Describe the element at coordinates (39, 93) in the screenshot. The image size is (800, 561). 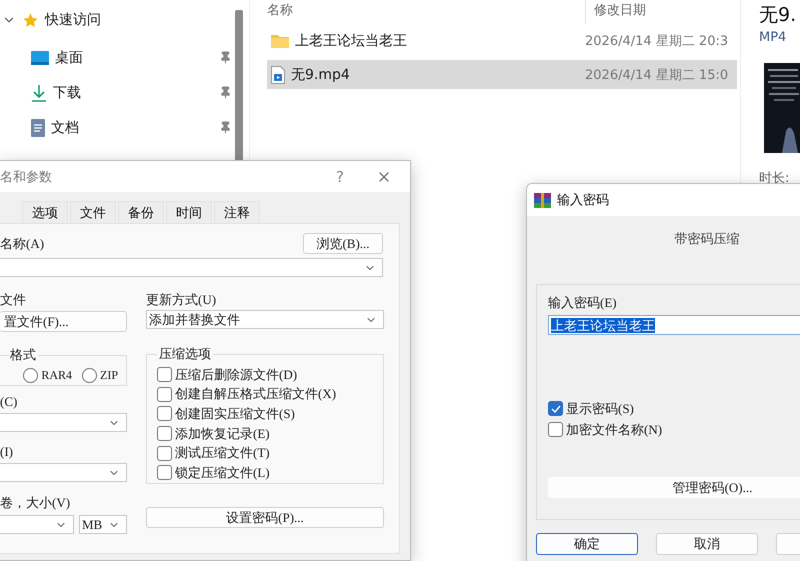
I see `download-icon` at that location.